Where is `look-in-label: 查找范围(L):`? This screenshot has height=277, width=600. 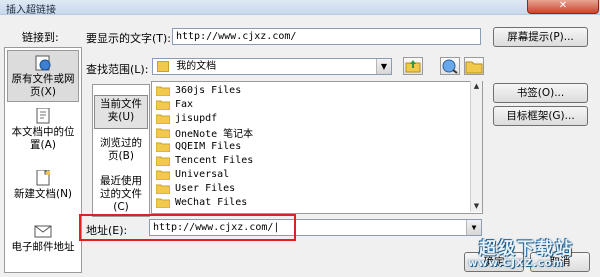 look-in-label: 查找范围(L): is located at coordinates (117, 69).